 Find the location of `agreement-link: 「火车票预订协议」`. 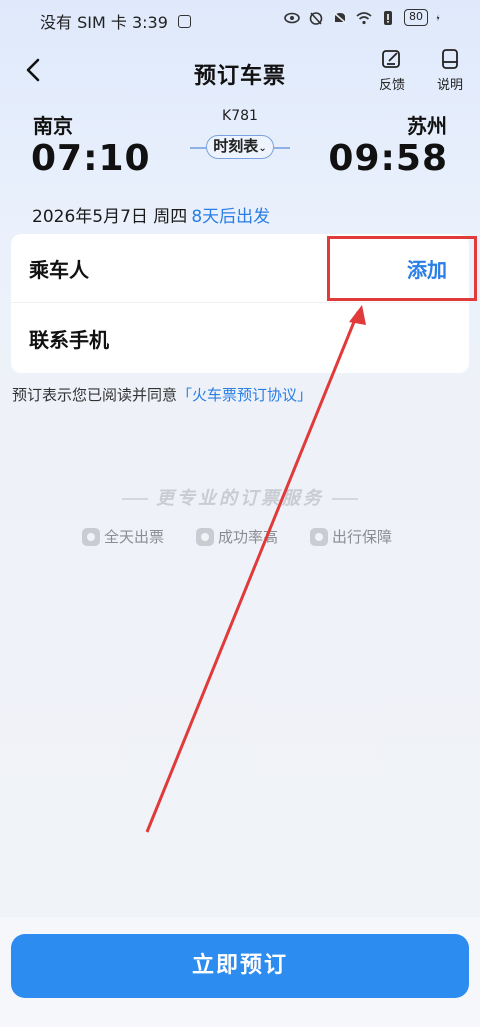

agreement-link: 「火车票预订协议」 is located at coordinates (244, 395).